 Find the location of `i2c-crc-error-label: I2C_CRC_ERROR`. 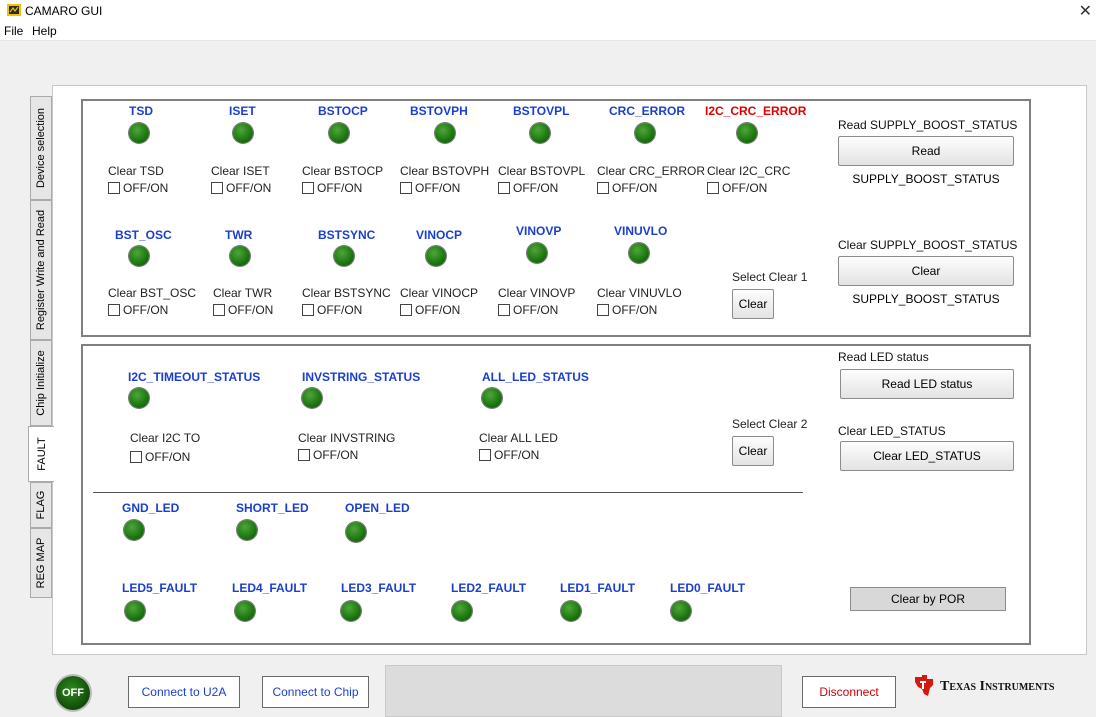

i2c-crc-error-label: I2C_CRC_ERROR is located at coordinates (756, 111).